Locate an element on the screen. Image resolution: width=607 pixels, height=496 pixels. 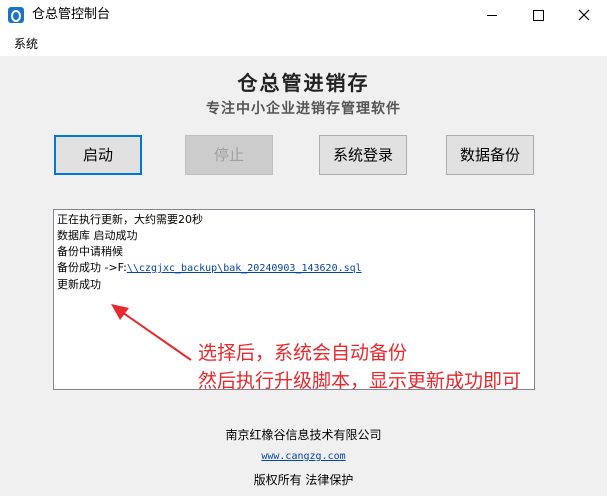
title-bar: 仓总管控制台 is located at coordinates (303, 15).